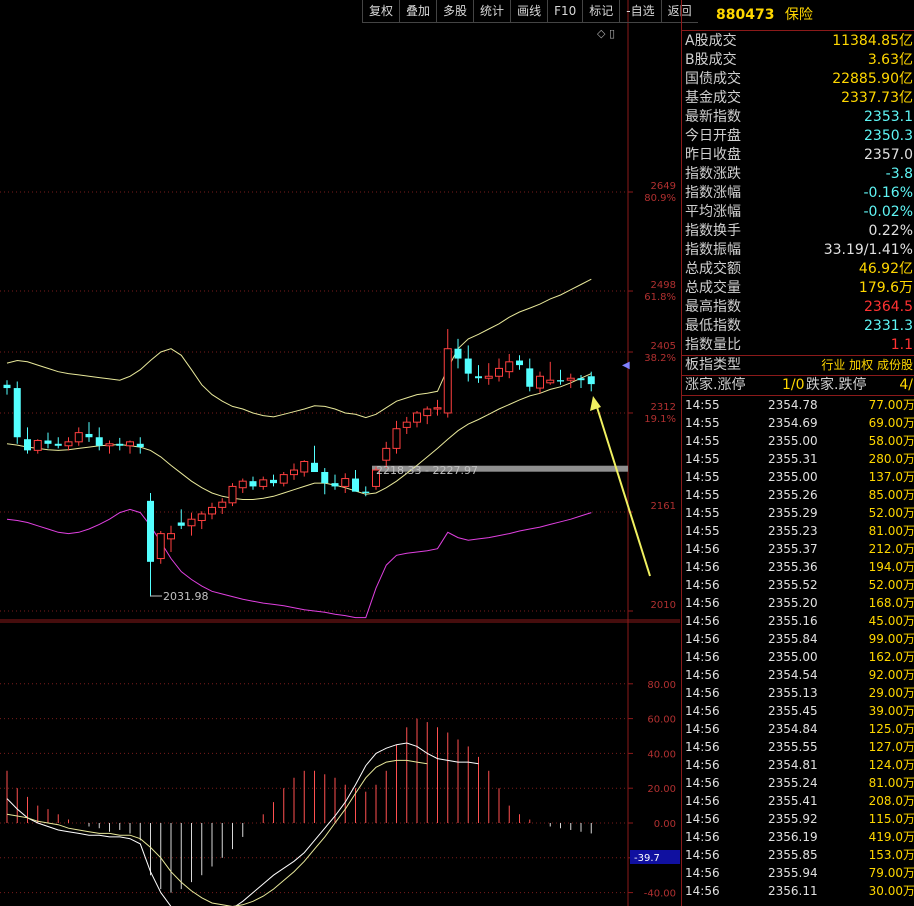  Describe the element at coordinates (798, 98) in the screenshot. I see `stat-row: 基金成交 2337.73亿` at that location.